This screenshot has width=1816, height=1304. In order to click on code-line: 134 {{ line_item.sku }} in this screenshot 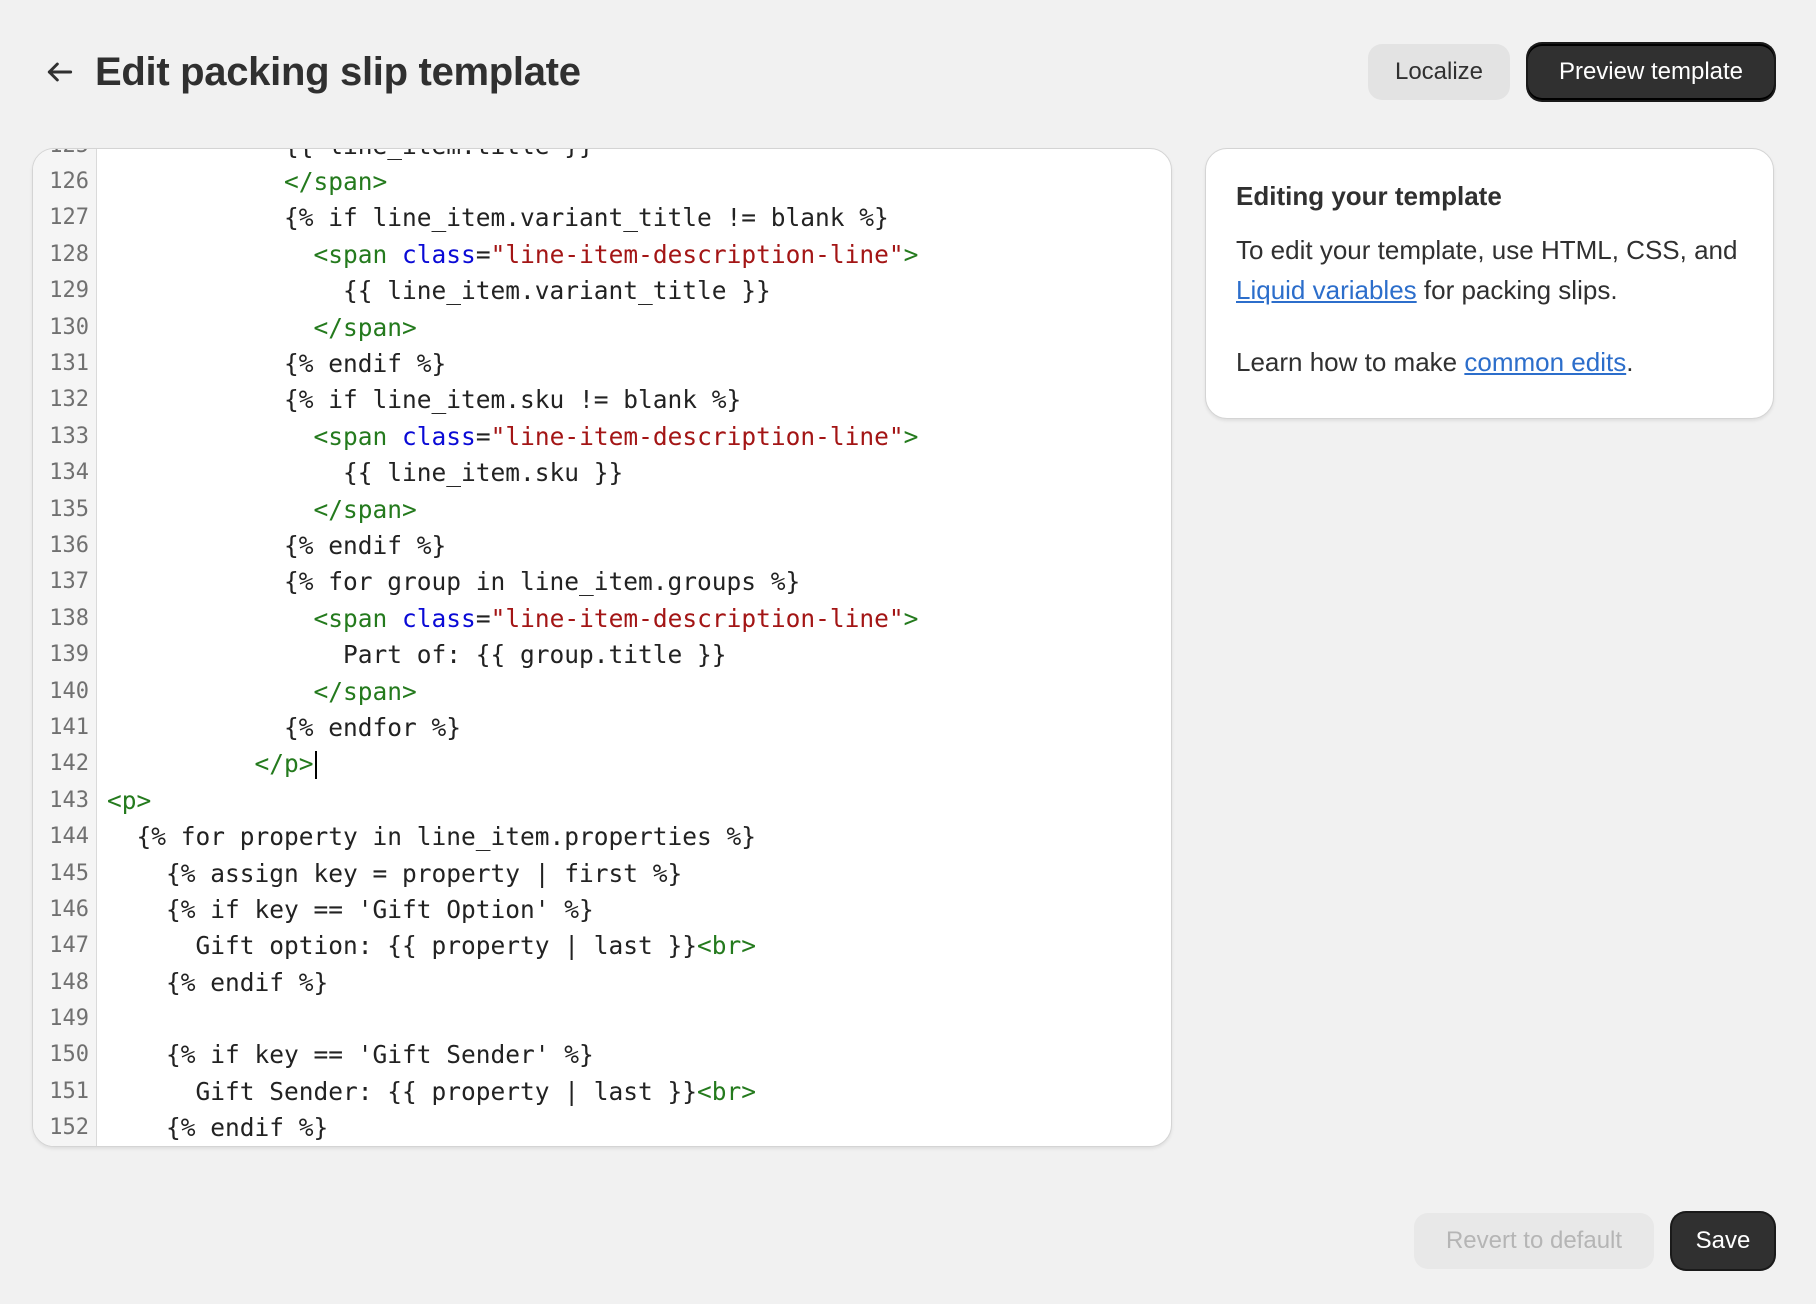, I will do `click(602, 473)`.